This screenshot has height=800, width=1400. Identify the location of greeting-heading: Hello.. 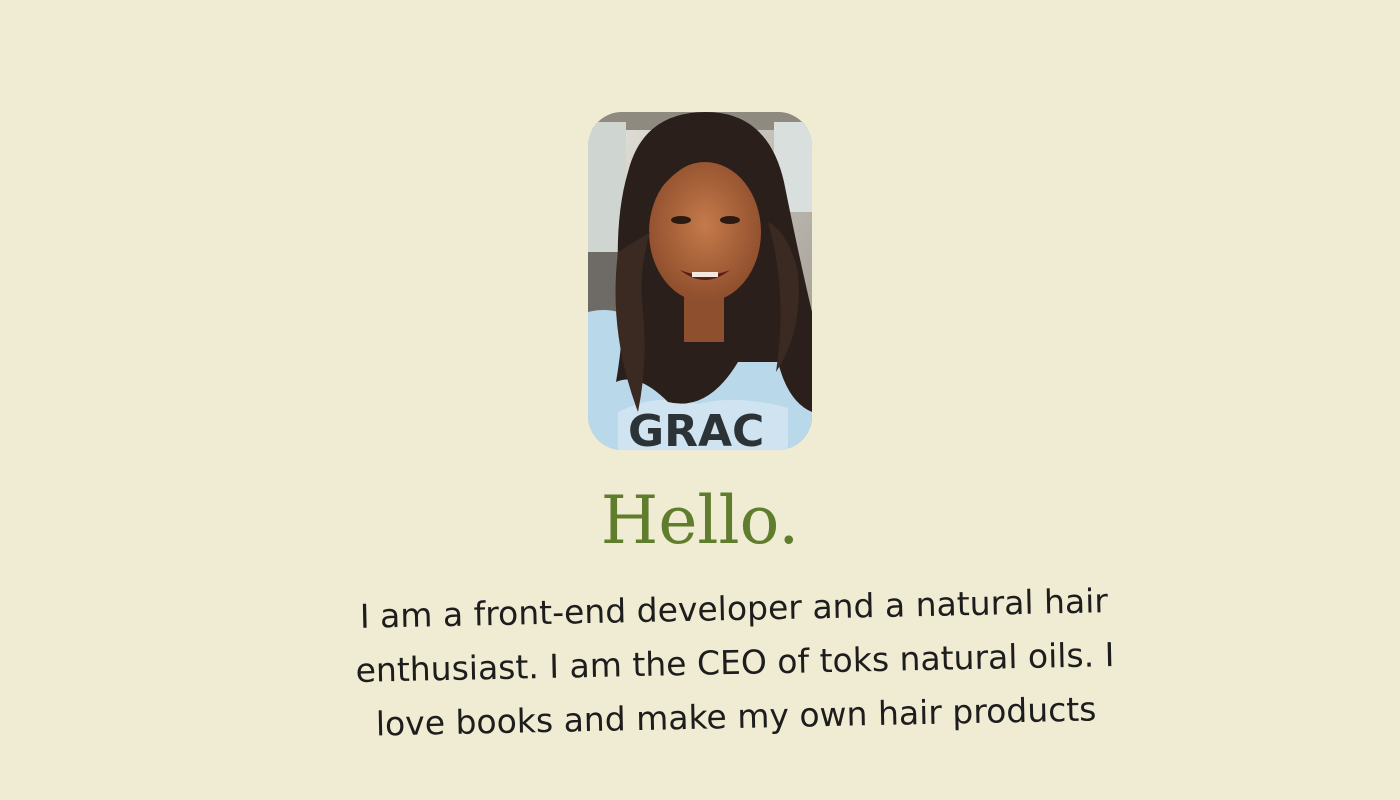
(700, 520).